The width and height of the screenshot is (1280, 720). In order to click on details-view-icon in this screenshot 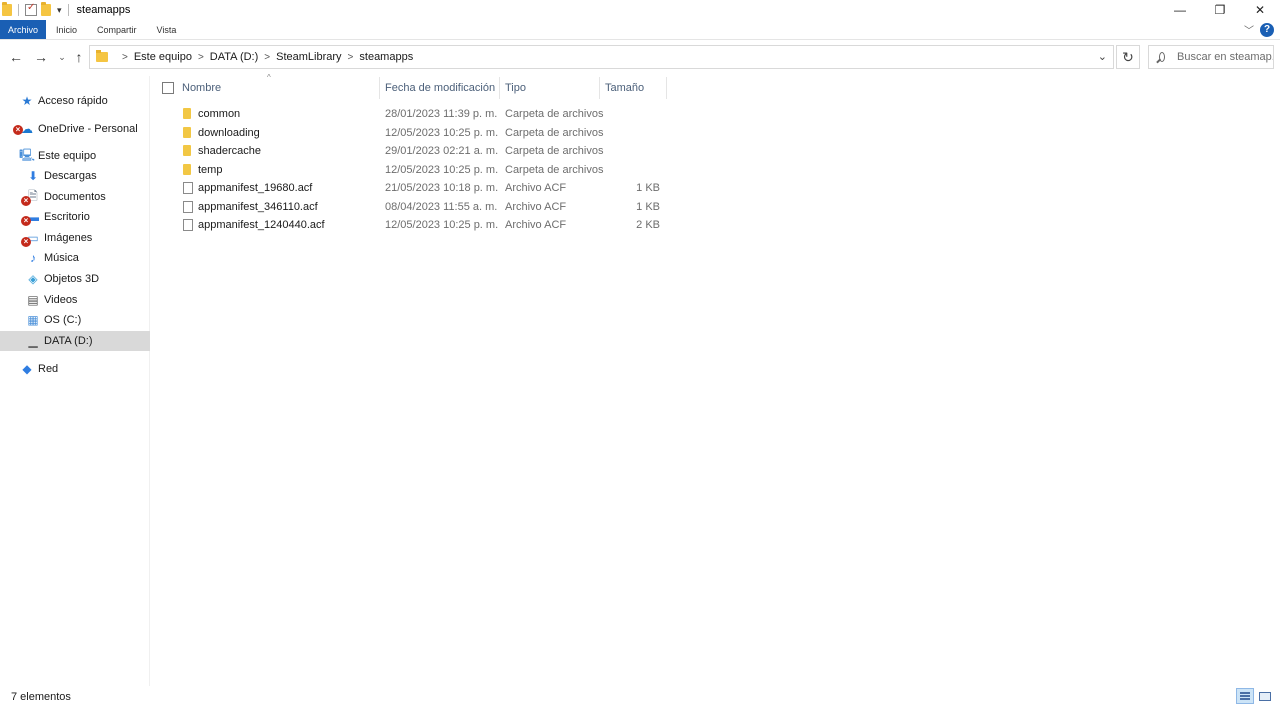, I will do `click(1245, 696)`.